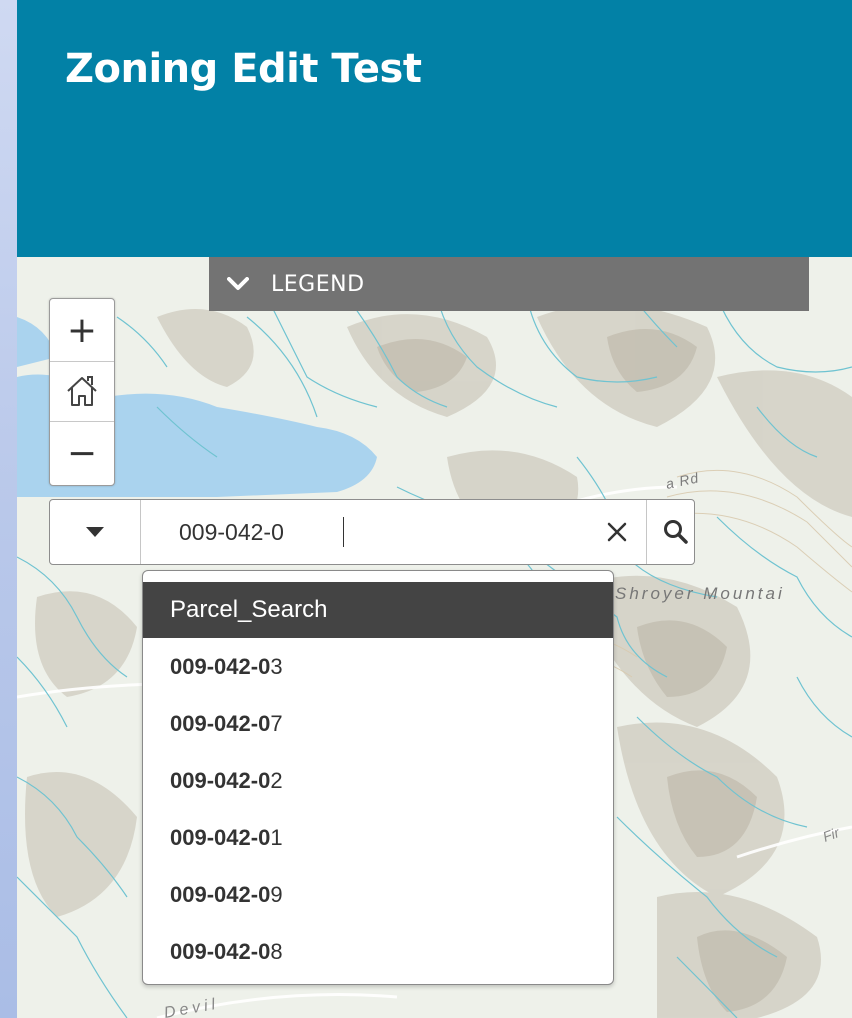  I want to click on suggestion-rest-text: 3, so click(276, 666).